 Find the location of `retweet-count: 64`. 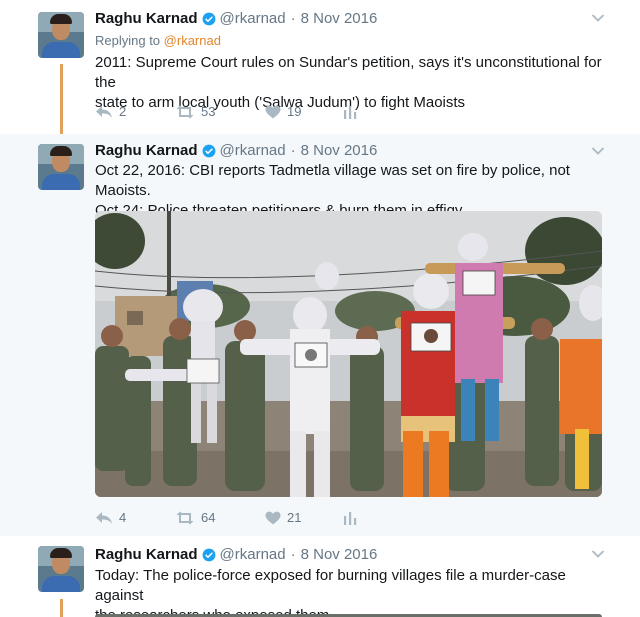

retweet-count: 64 is located at coordinates (208, 517).